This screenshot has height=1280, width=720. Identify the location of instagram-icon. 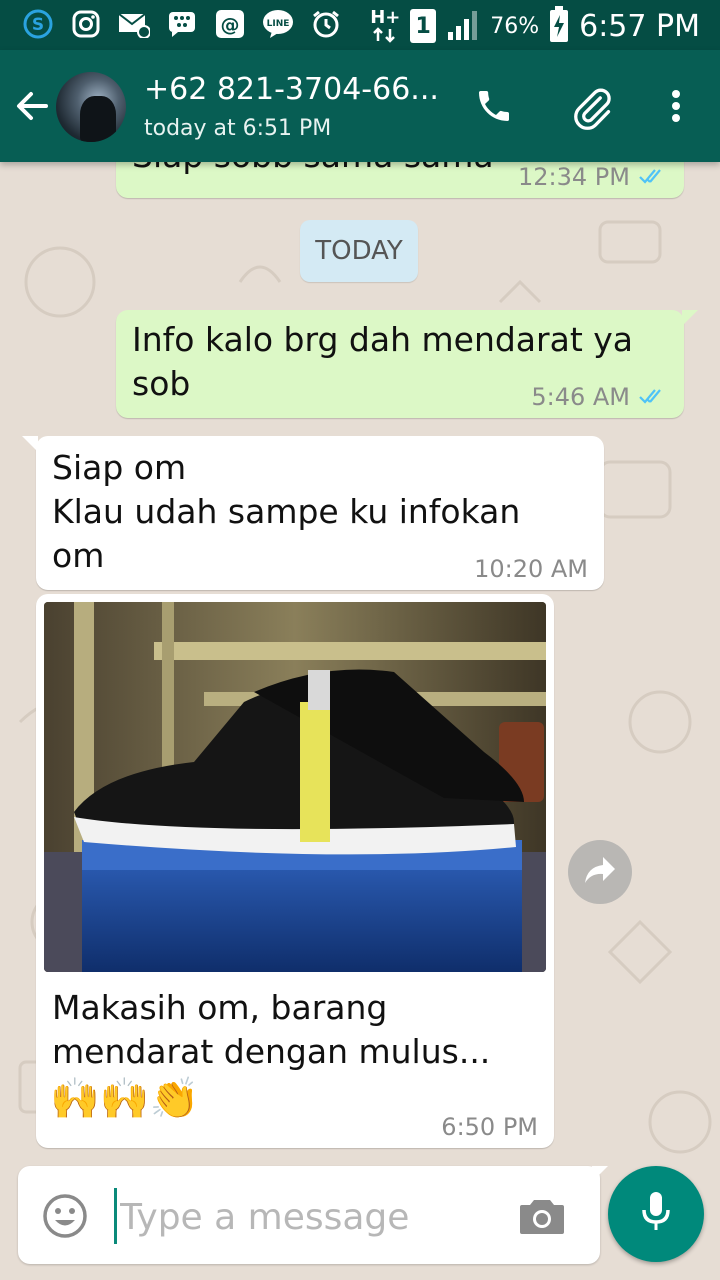
(86, 24).